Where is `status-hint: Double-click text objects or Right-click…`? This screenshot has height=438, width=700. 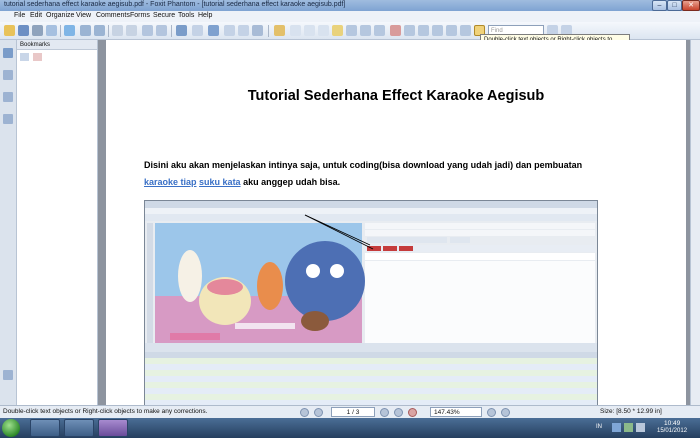
status-hint: Double-click text objects or Right-click… is located at coordinates (105, 411).